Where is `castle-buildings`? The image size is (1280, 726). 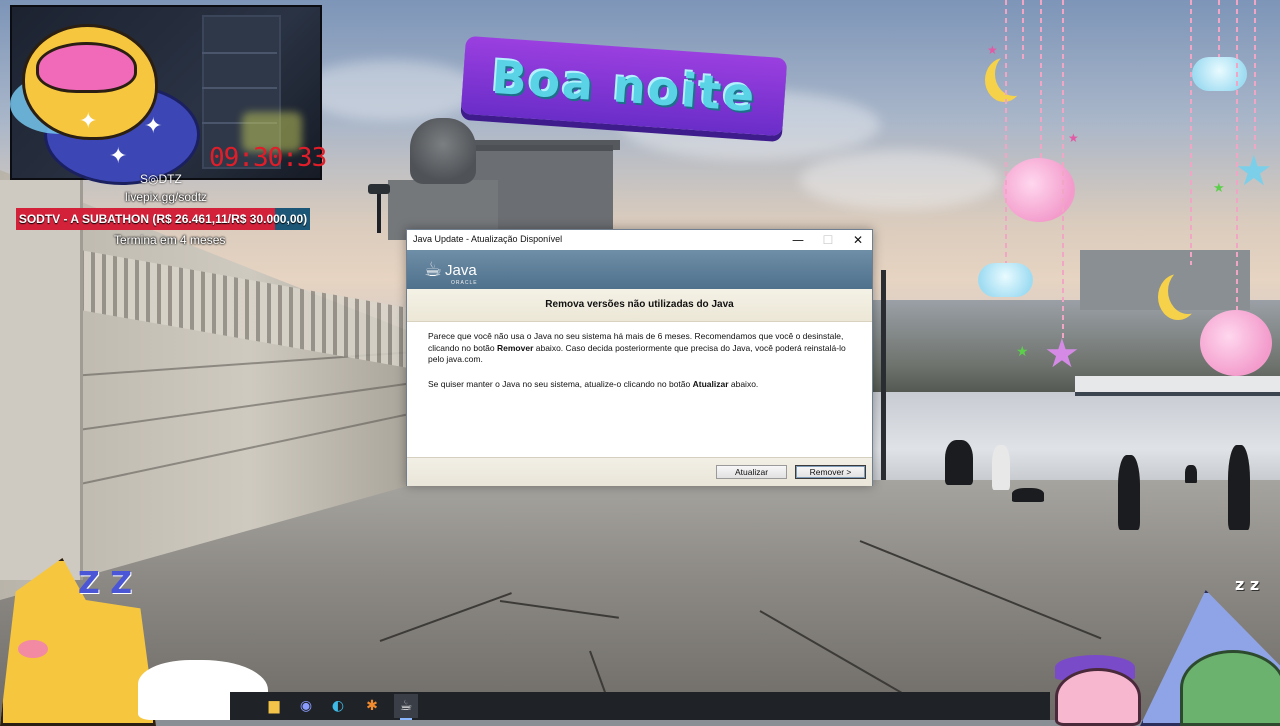
castle-buildings is located at coordinates (1165, 280).